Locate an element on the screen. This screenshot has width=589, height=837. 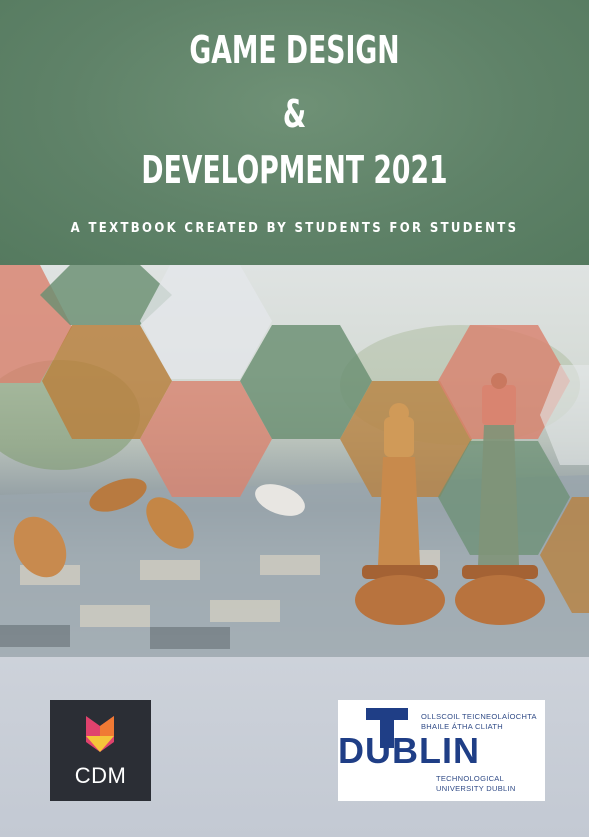
king-cross is located at coordinates (399, 413).